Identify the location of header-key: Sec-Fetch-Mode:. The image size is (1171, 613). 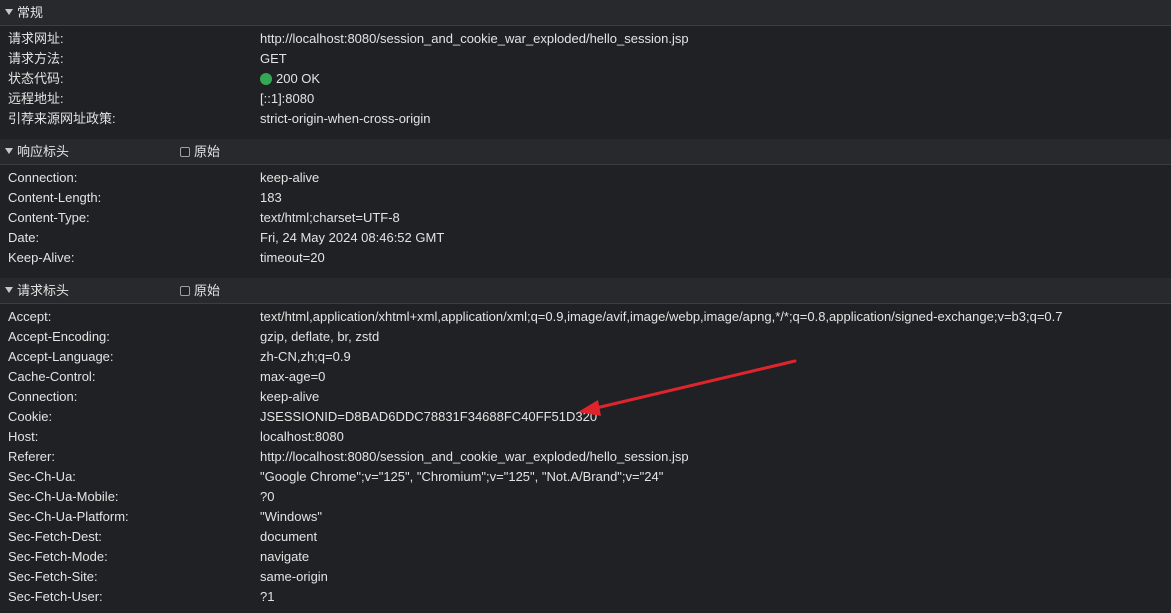
(58, 556).